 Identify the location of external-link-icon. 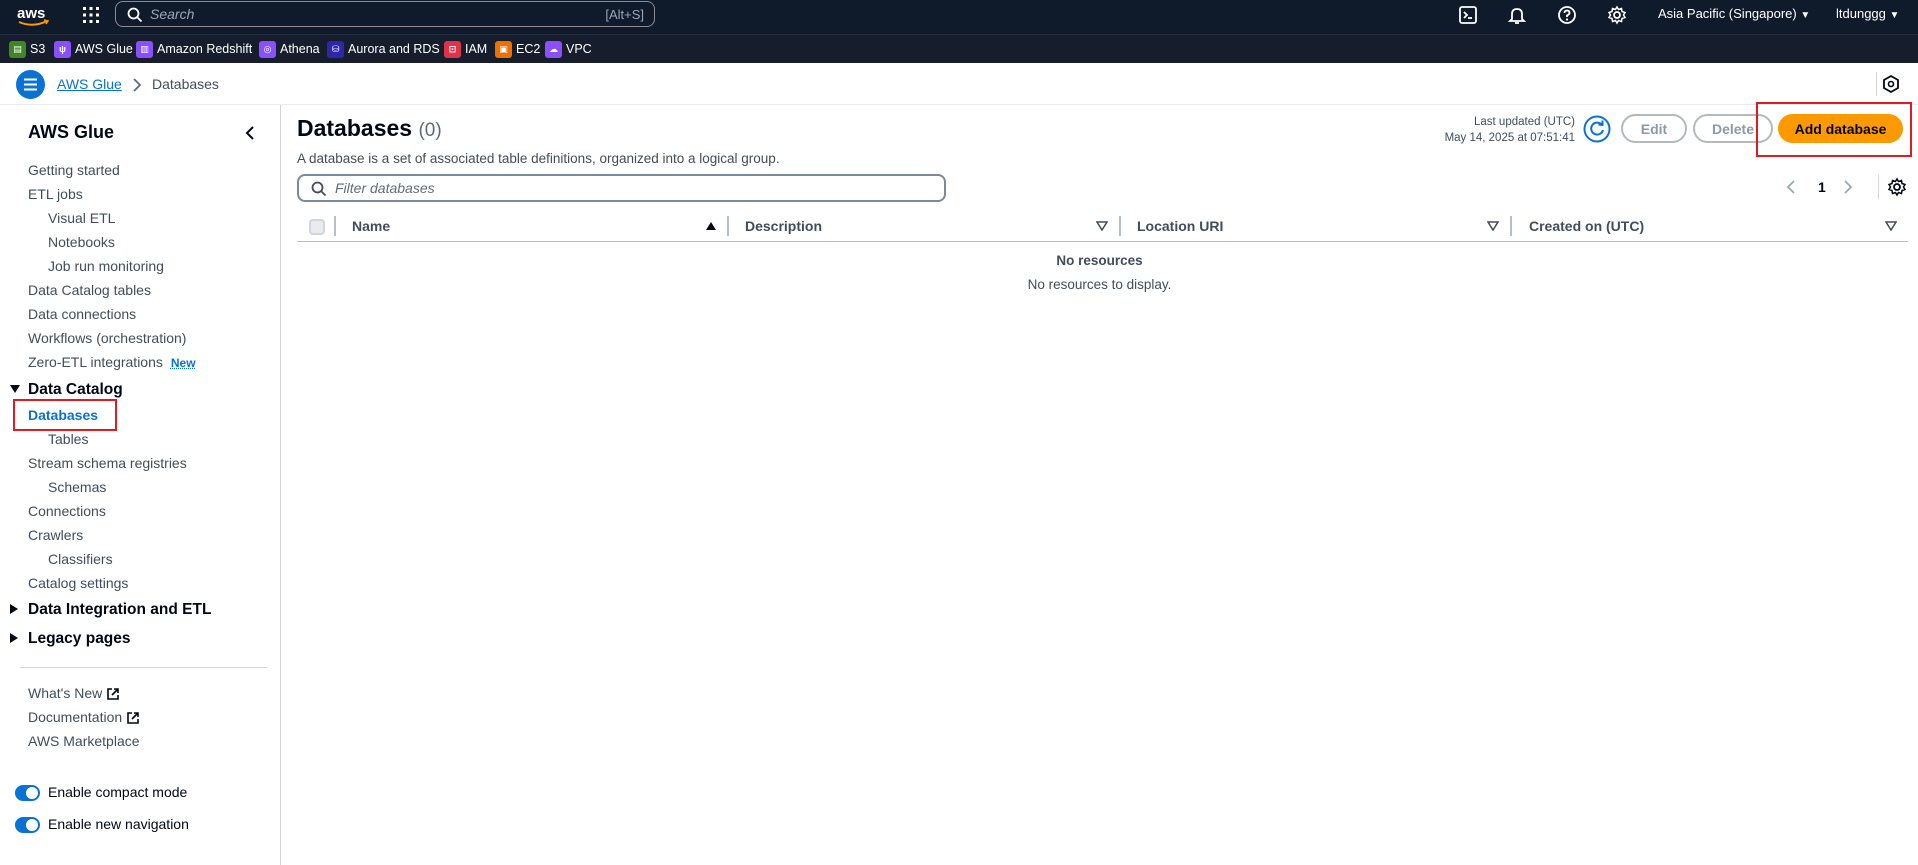
(113, 694).